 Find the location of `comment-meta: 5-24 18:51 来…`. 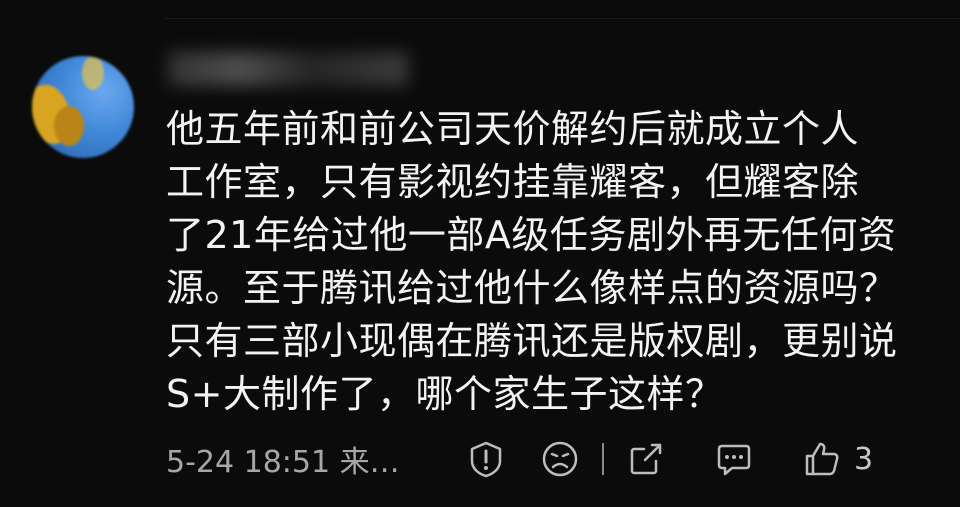

comment-meta: 5-24 18:51 来… is located at coordinates (283, 459).